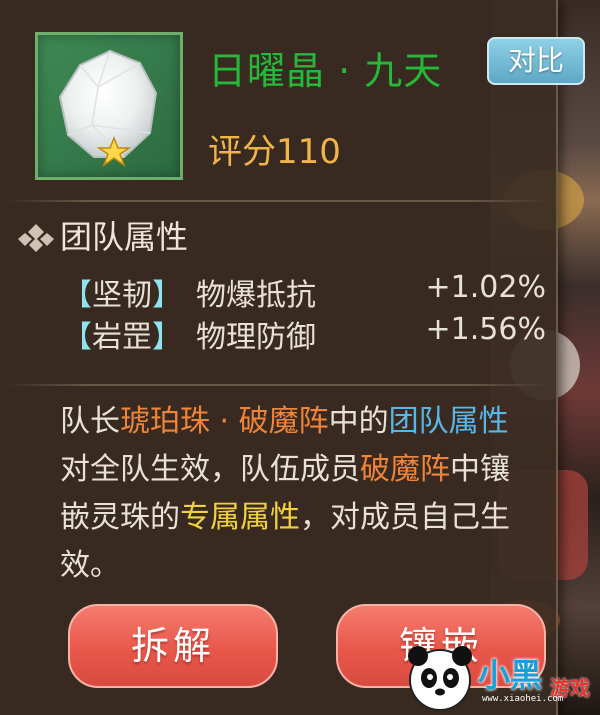  Describe the element at coordinates (510, 675) in the screenshot. I see `watermark-brand: 小黑` at that location.